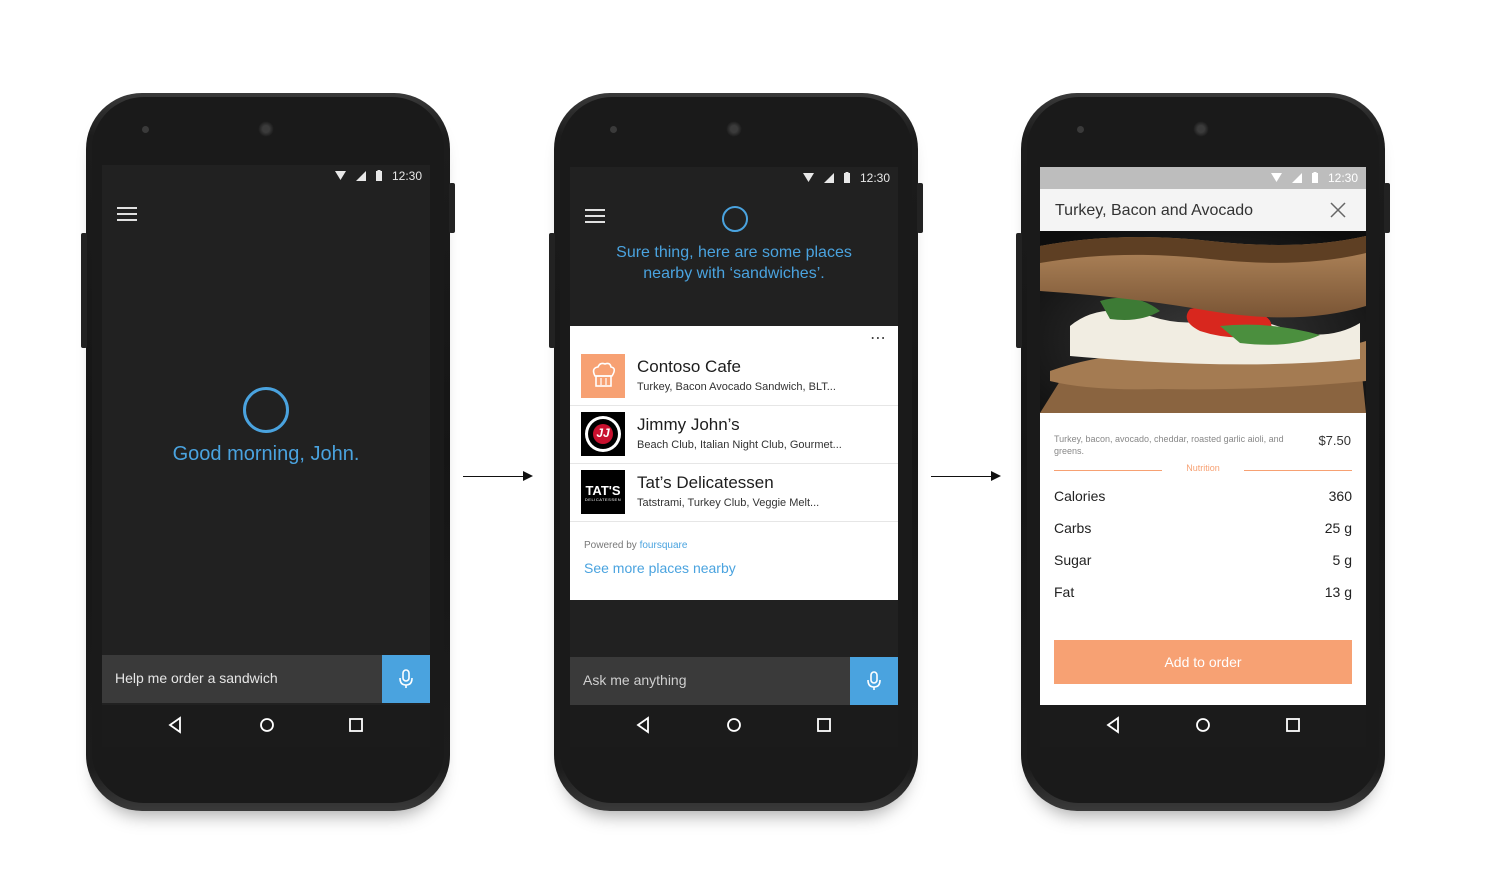 The image size is (1512, 883). Describe the element at coordinates (878, 338) in the screenshot. I see `more-options-icon: ⋯` at that location.